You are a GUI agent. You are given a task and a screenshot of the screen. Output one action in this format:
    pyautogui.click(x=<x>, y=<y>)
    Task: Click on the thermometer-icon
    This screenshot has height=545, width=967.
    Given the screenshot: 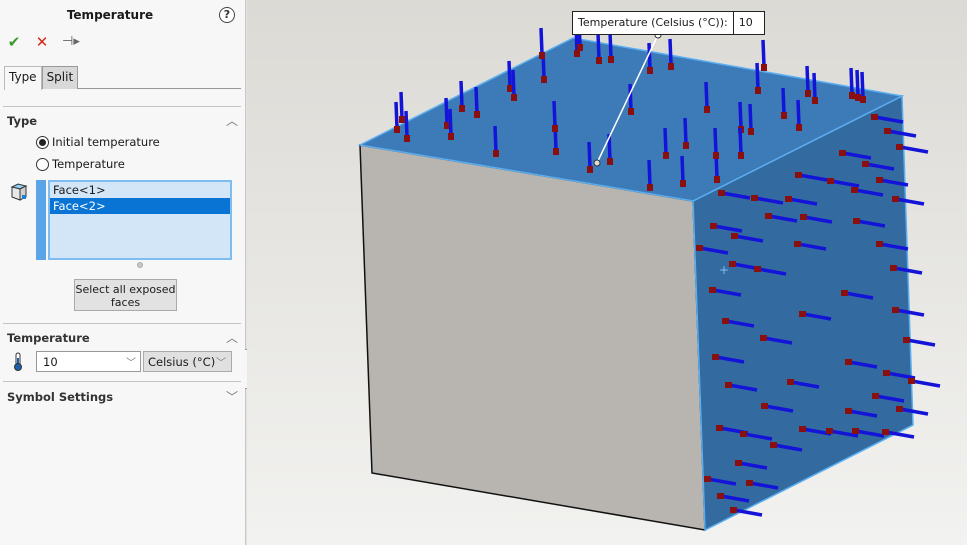 What is the action you would take?
    pyautogui.click(x=18, y=361)
    